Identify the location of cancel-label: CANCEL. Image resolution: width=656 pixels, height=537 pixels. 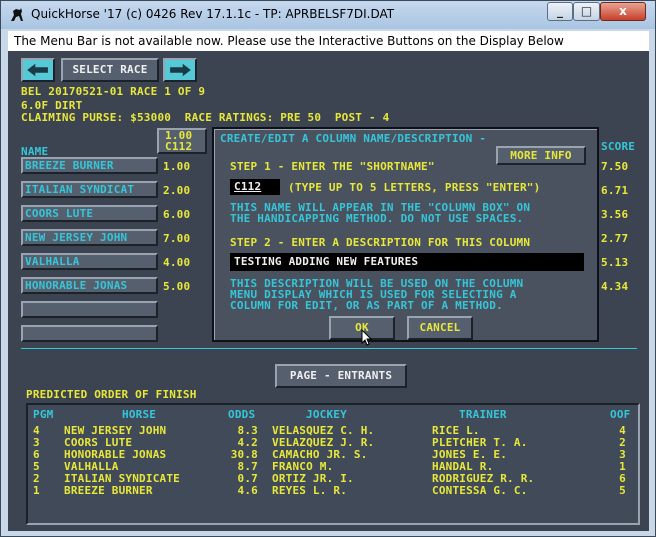
(440, 327).